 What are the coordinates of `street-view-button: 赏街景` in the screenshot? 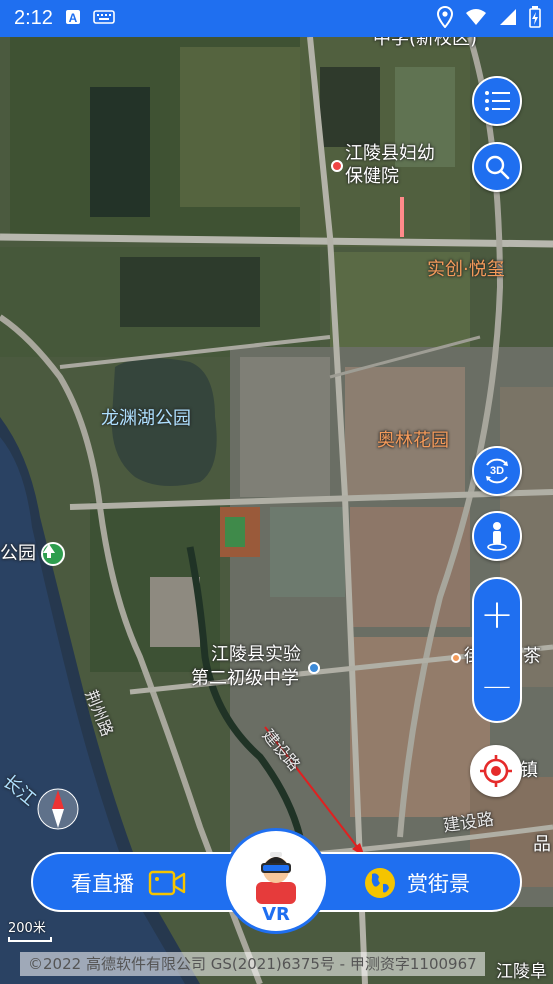 It's located at (416, 883).